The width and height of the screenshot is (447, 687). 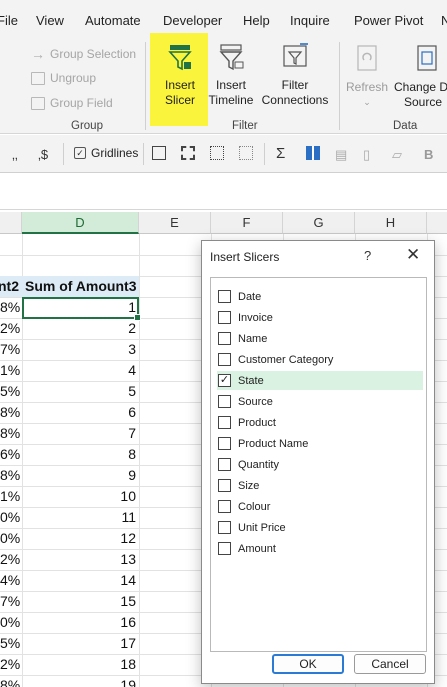 What do you see at coordinates (310, 20) in the screenshot?
I see `menu-inquire: Inquire` at bounding box center [310, 20].